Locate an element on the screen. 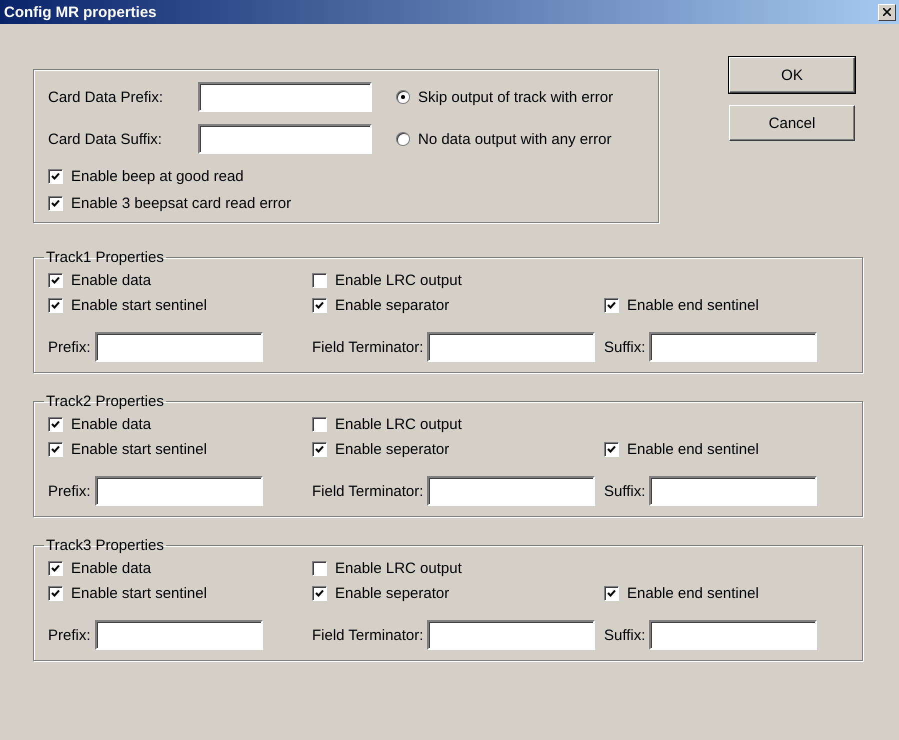 This screenshot has height=740, width=899. close-button is located at coordinates (887, 12).